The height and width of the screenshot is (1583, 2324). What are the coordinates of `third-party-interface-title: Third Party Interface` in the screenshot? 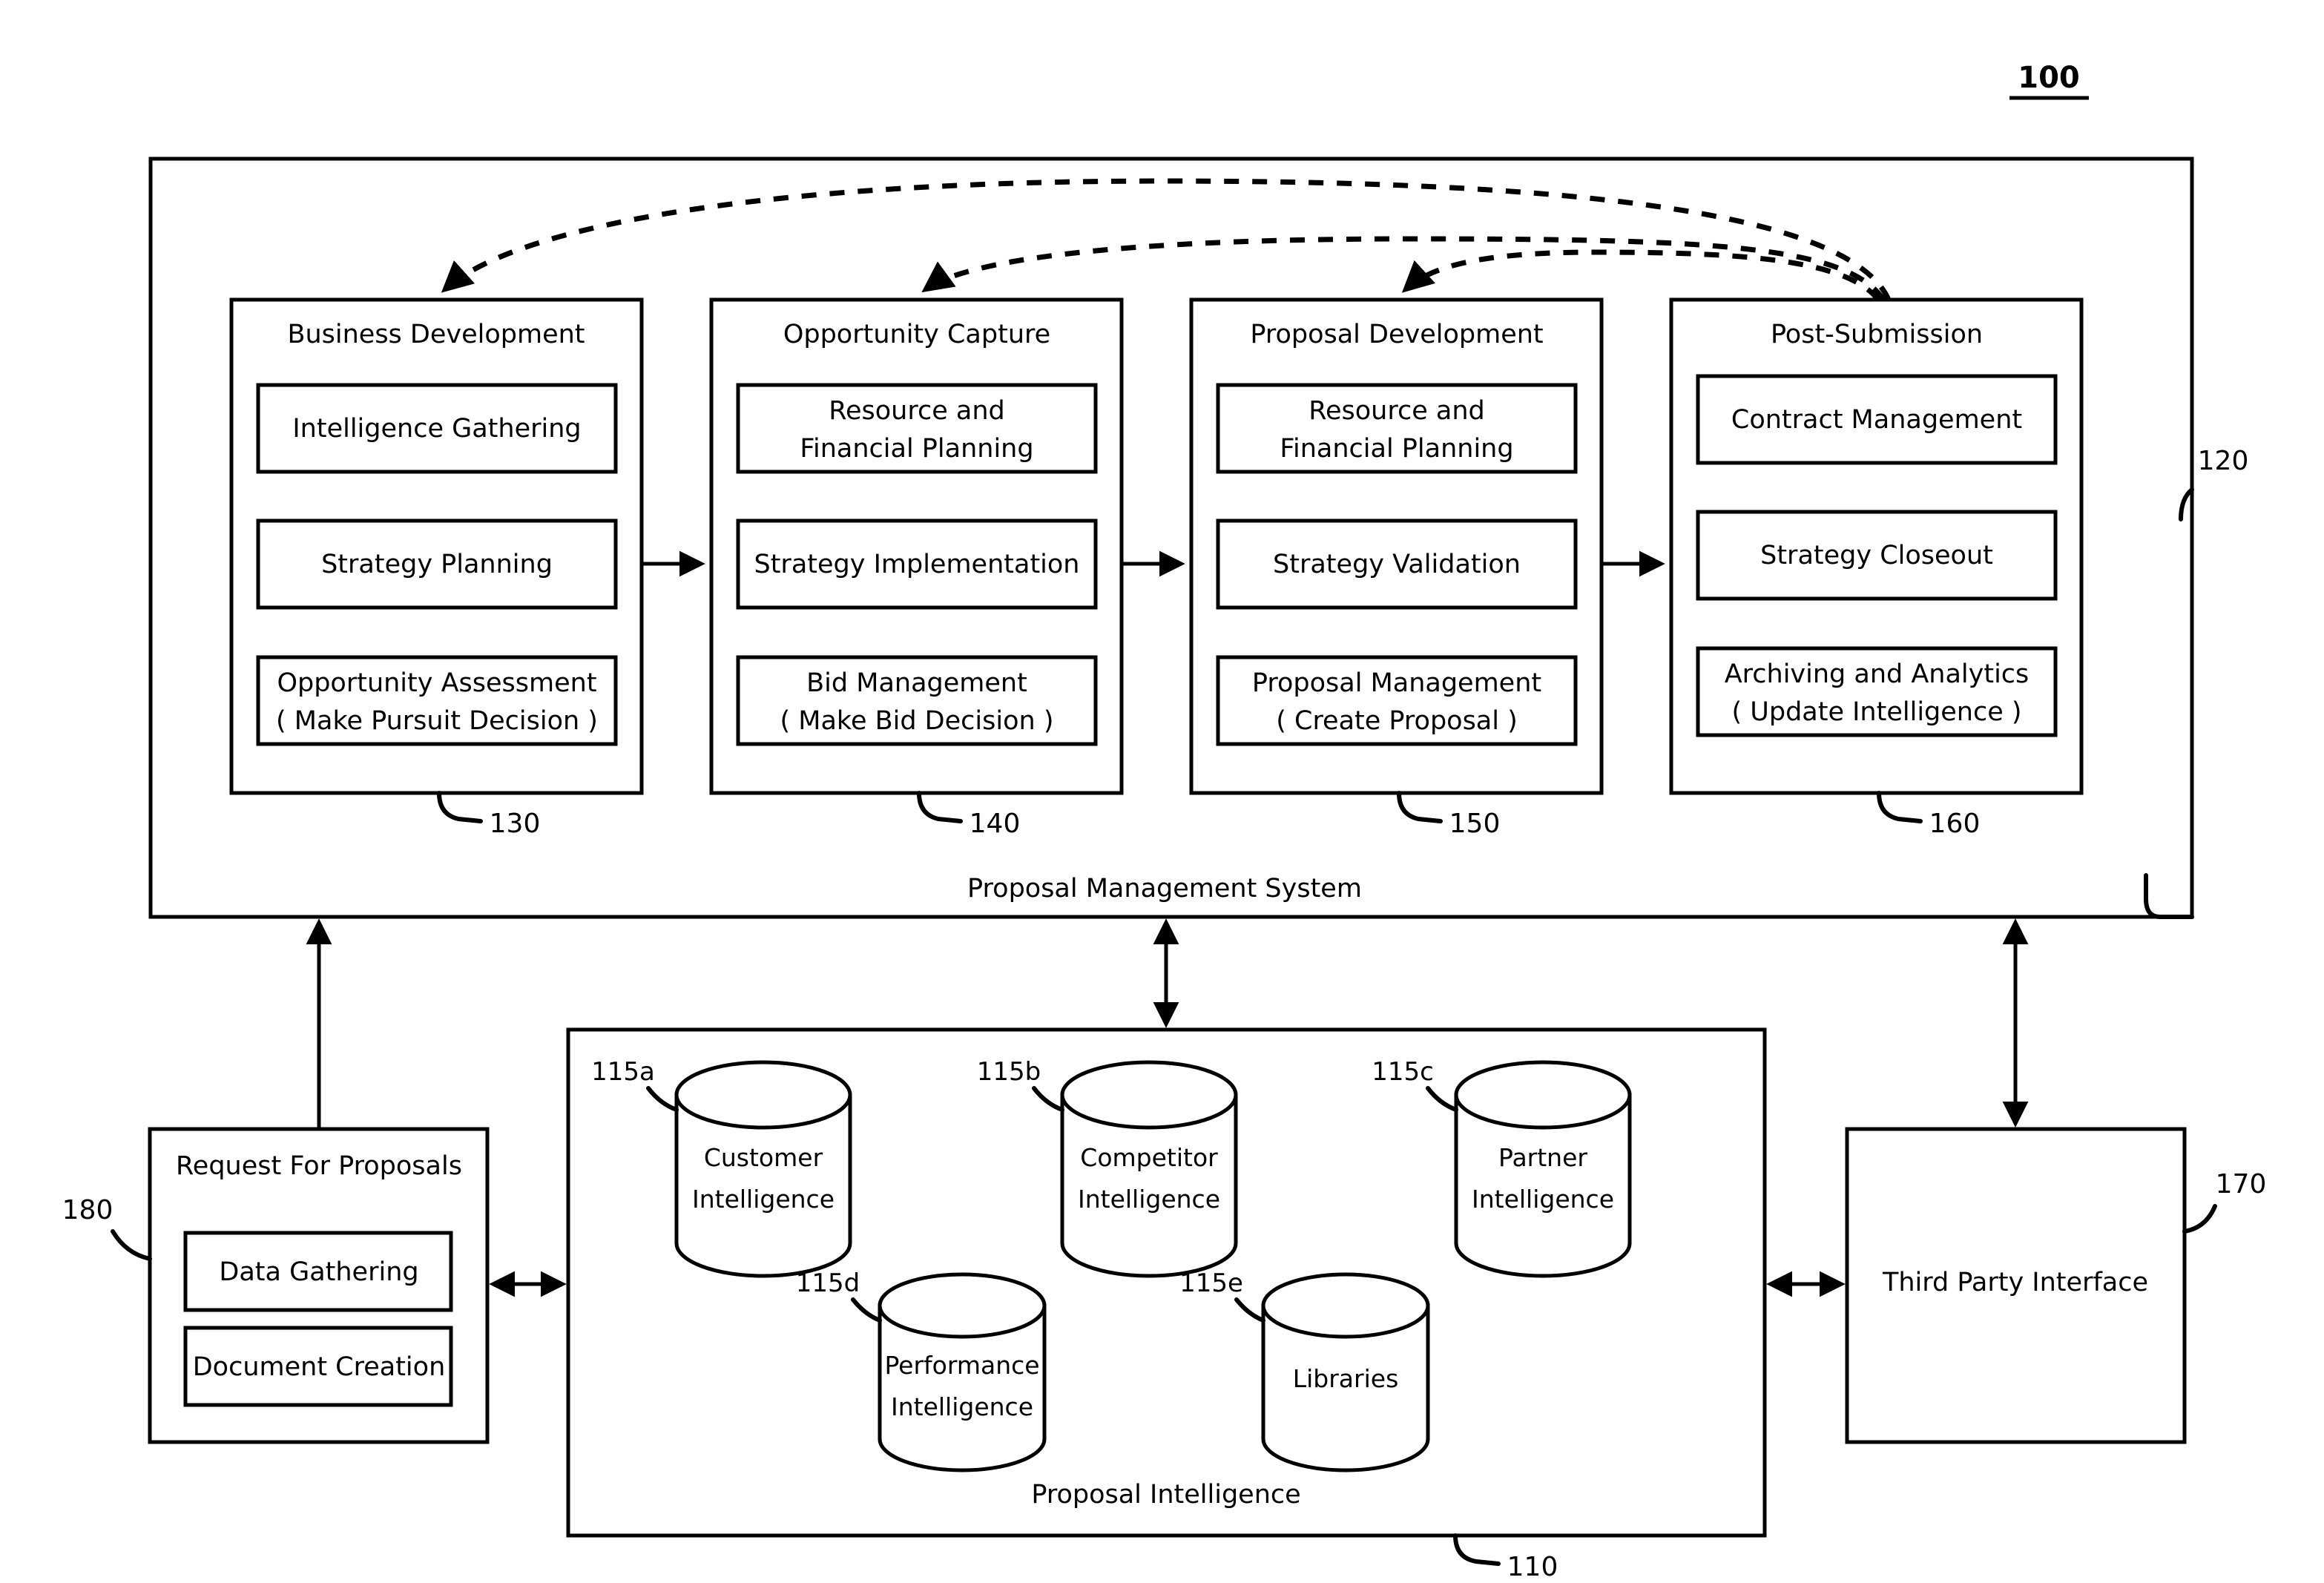 It's located at (2015, 1282).